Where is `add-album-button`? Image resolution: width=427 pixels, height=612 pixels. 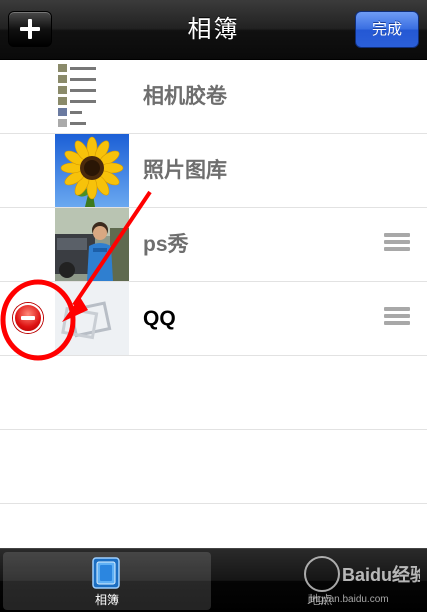 add-album-button is located at coordinates (30, 29).